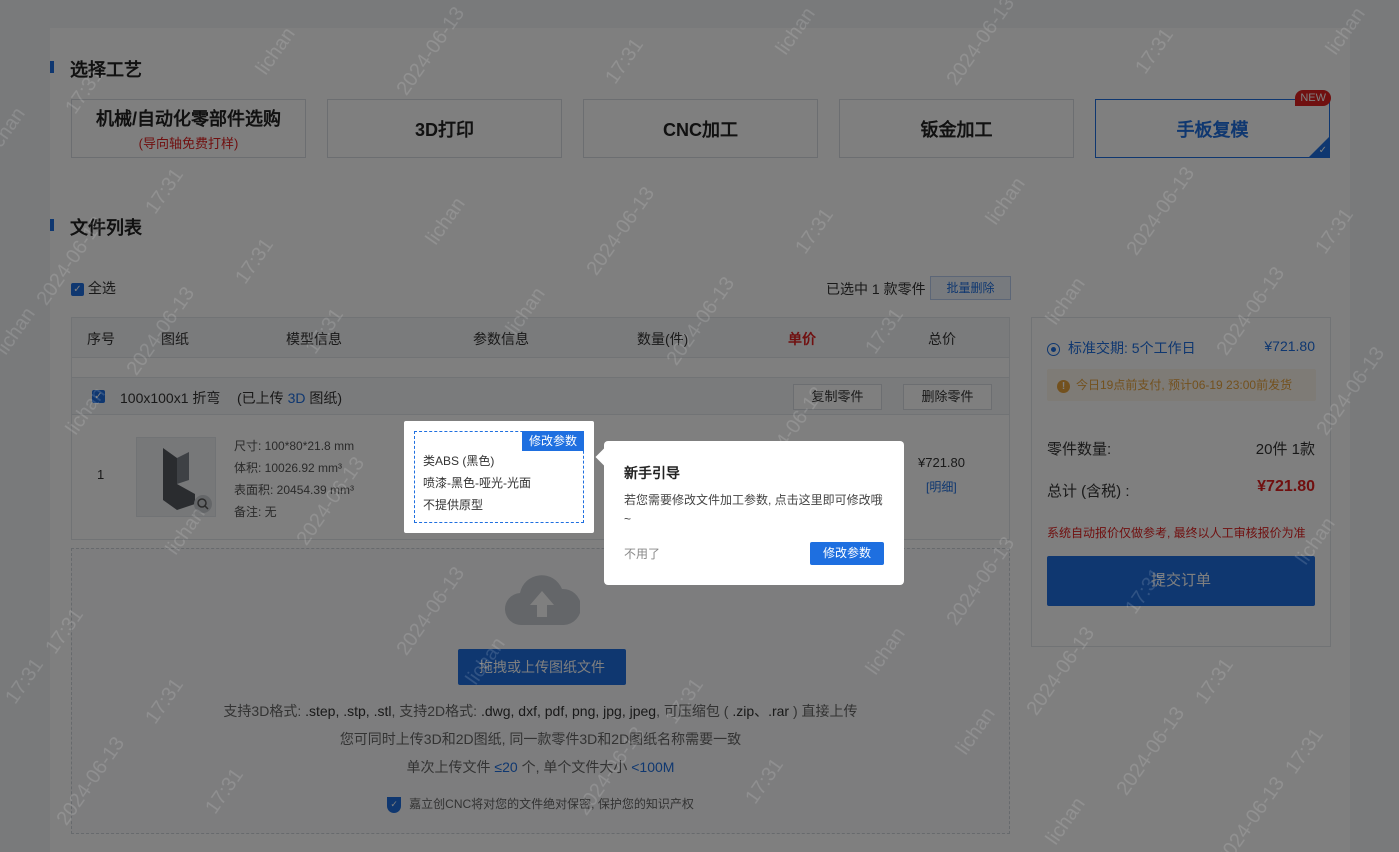  What do you see at coordinates (753, 509) in the screenshot?
I see `guide-text: 若您需要修改文件加工参数, 点击这里即可修改哦~` at bounding box center [753, 509].